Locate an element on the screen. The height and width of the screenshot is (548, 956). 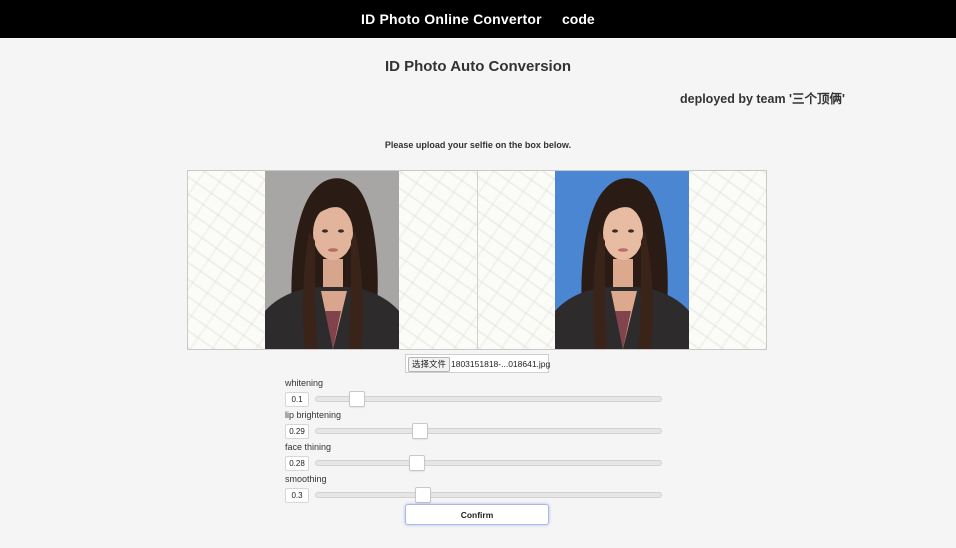
deployed-by-text: deployed by team '三个顶俩' is located at coordinates (762, 99).